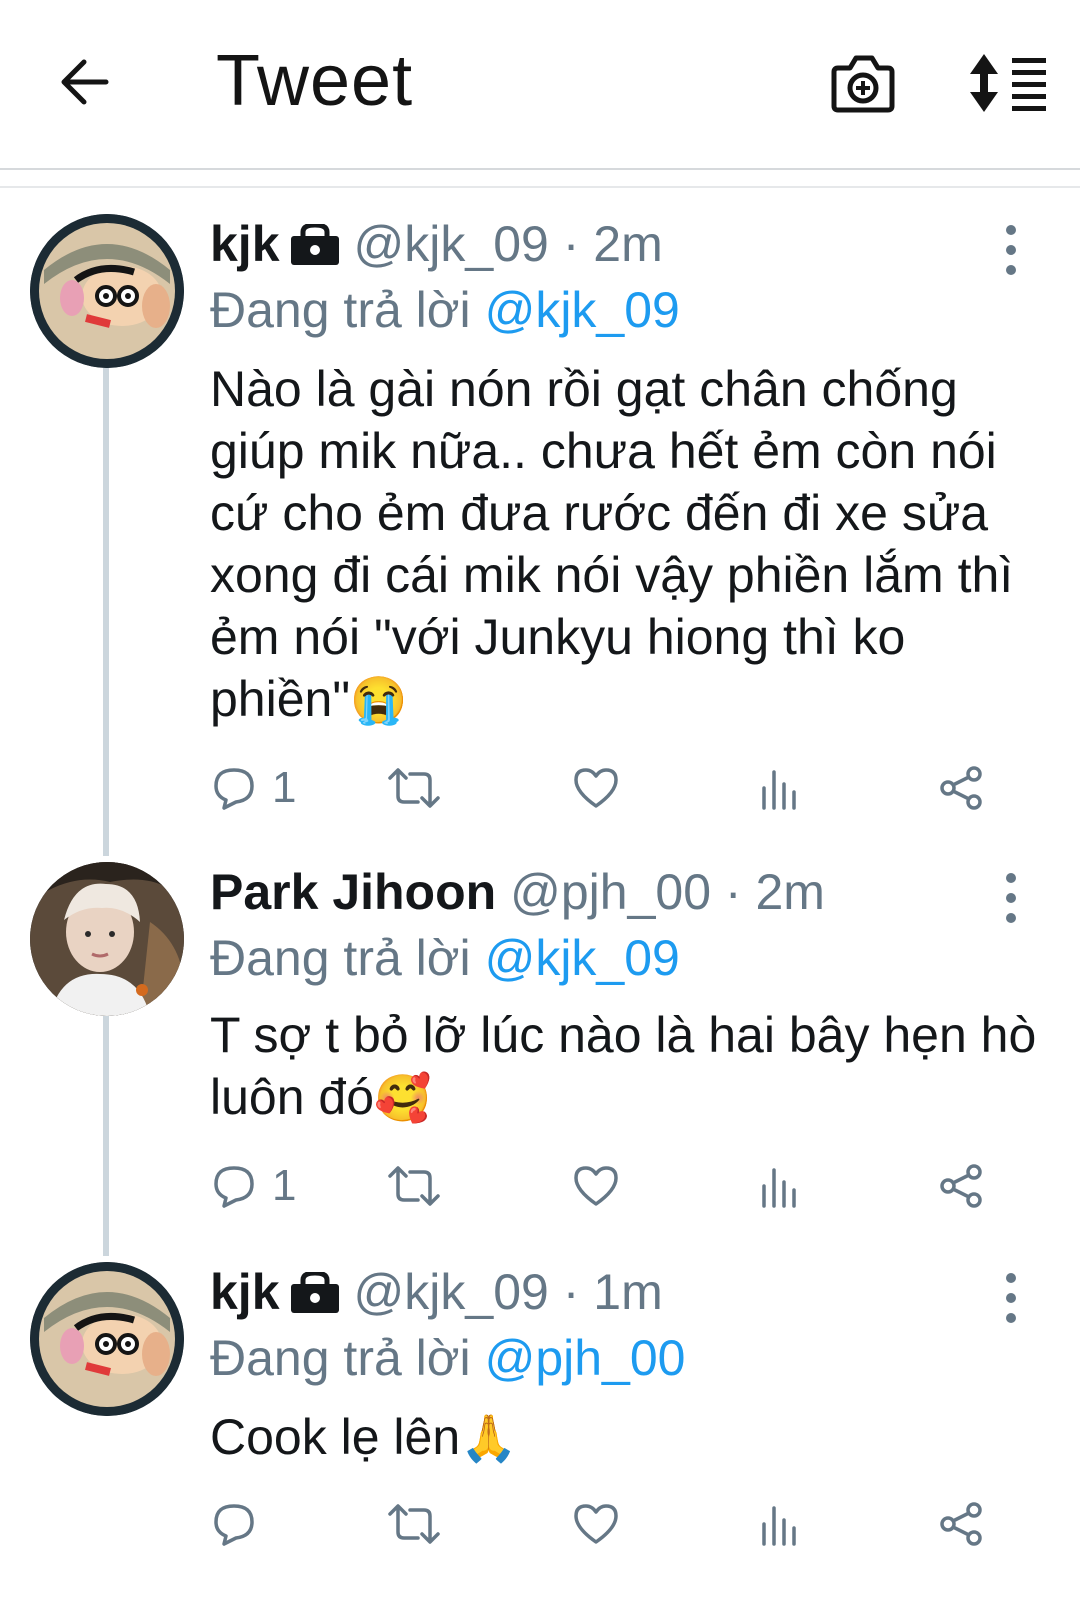  What do you see at coordinates (863, 83) in the screenshot?
I see `camera-icon` at bounding box center [863, 83].